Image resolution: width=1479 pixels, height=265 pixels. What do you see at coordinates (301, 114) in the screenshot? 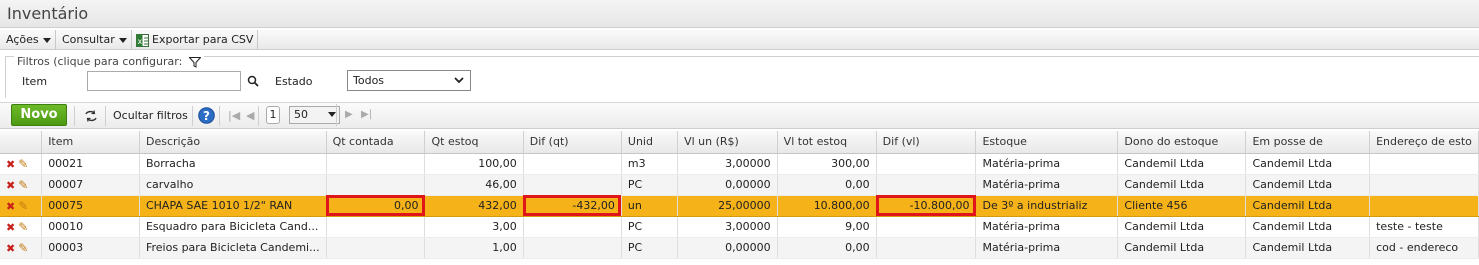
I see `page-size-value: 50` at bounding box center [301, 114].